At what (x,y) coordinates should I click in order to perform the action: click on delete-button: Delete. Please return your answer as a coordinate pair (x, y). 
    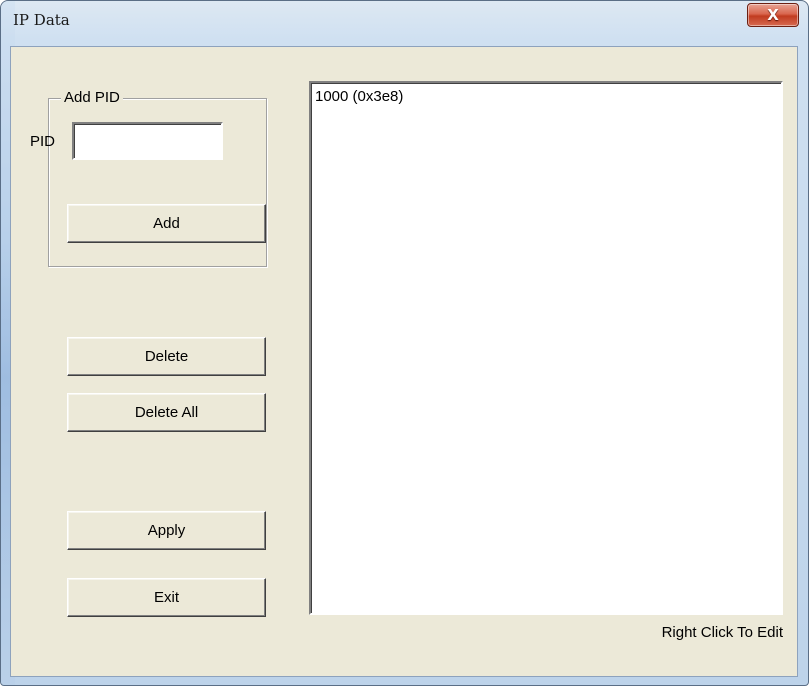
    Looking at the image, I should click on (166, 356).